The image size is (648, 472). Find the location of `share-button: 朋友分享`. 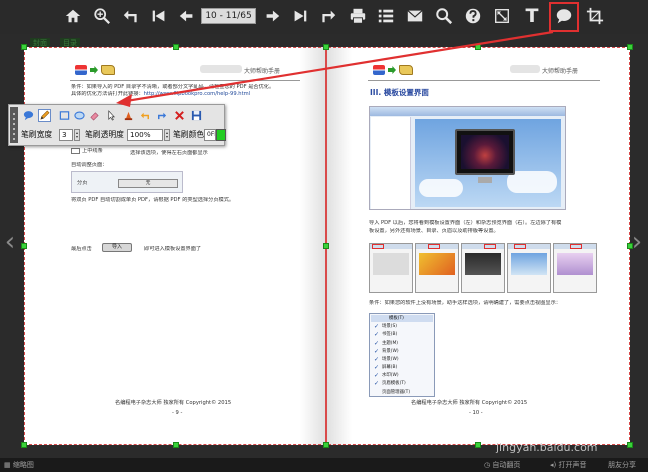

share-button: 朋友分享 is located at coordinates (622, 465).